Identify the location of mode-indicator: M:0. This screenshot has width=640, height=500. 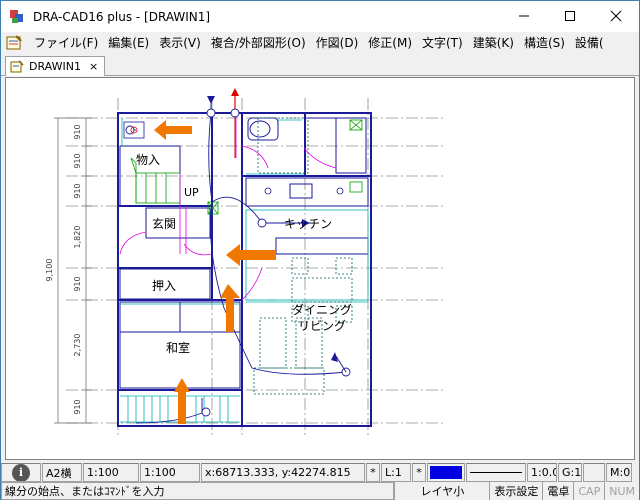
(619, 472).